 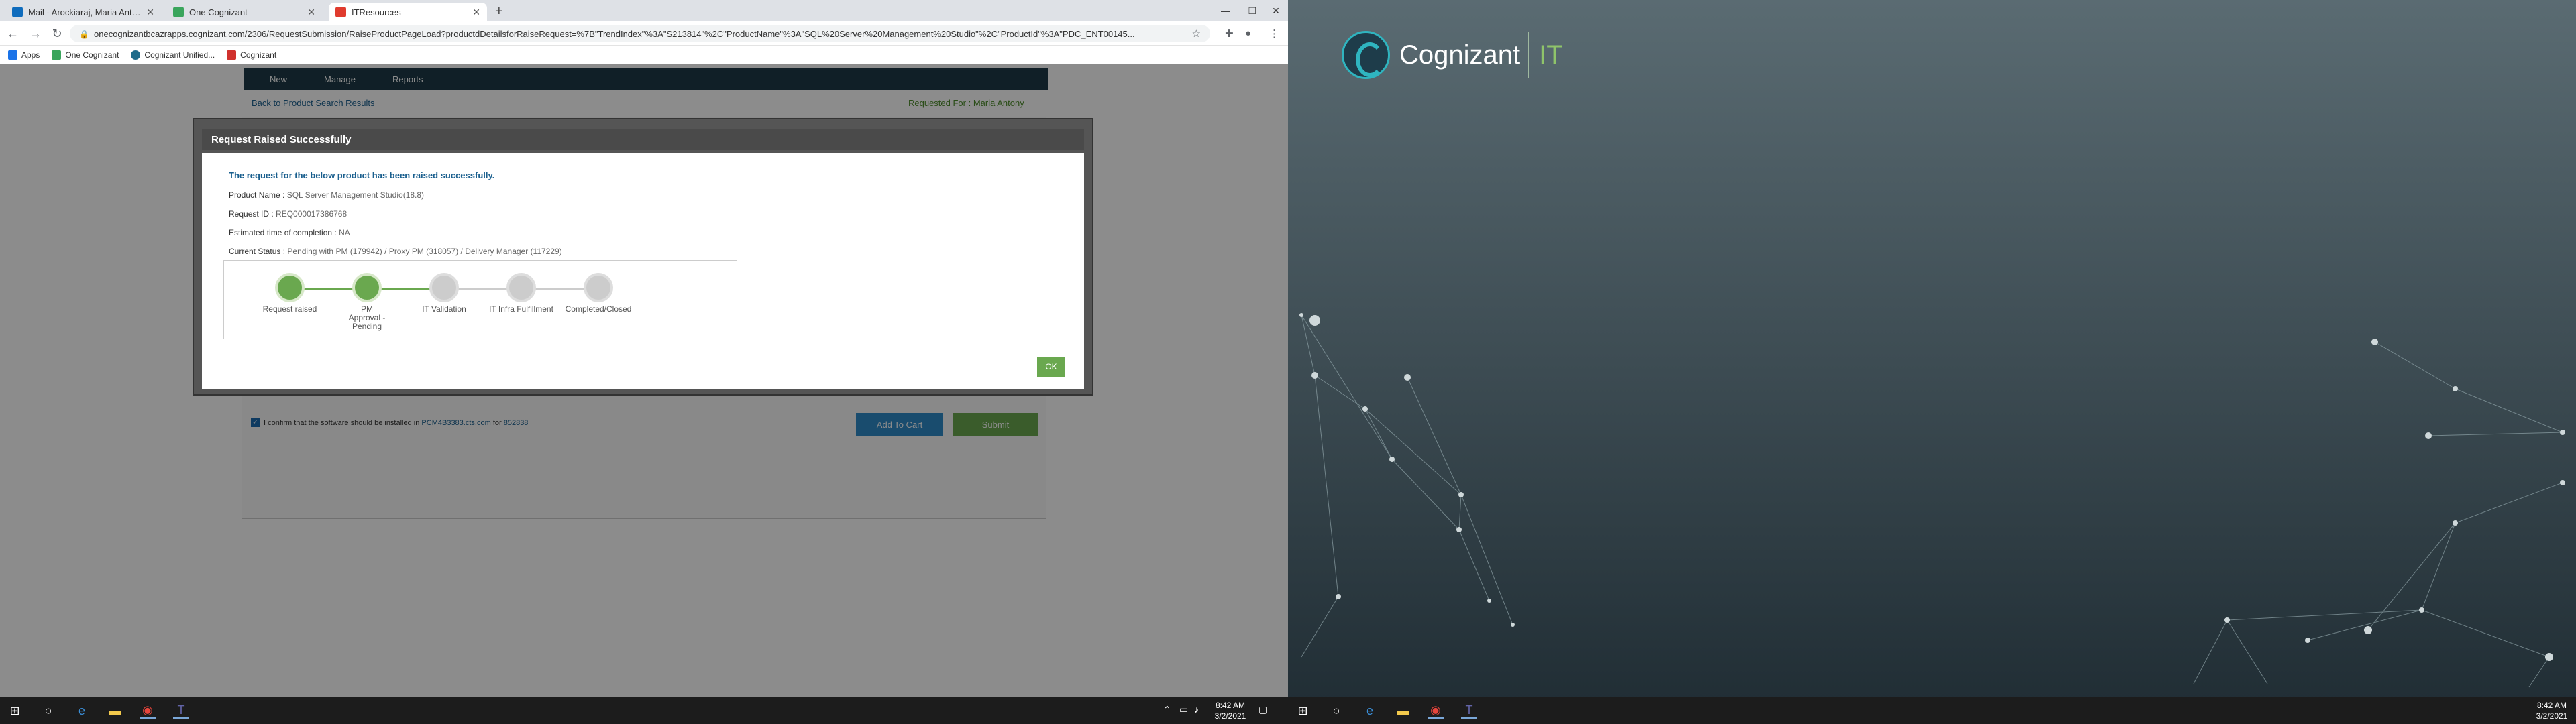 I want to click on cognizant-it-logo: Cognizant IT, so click(x=1452, y=55).